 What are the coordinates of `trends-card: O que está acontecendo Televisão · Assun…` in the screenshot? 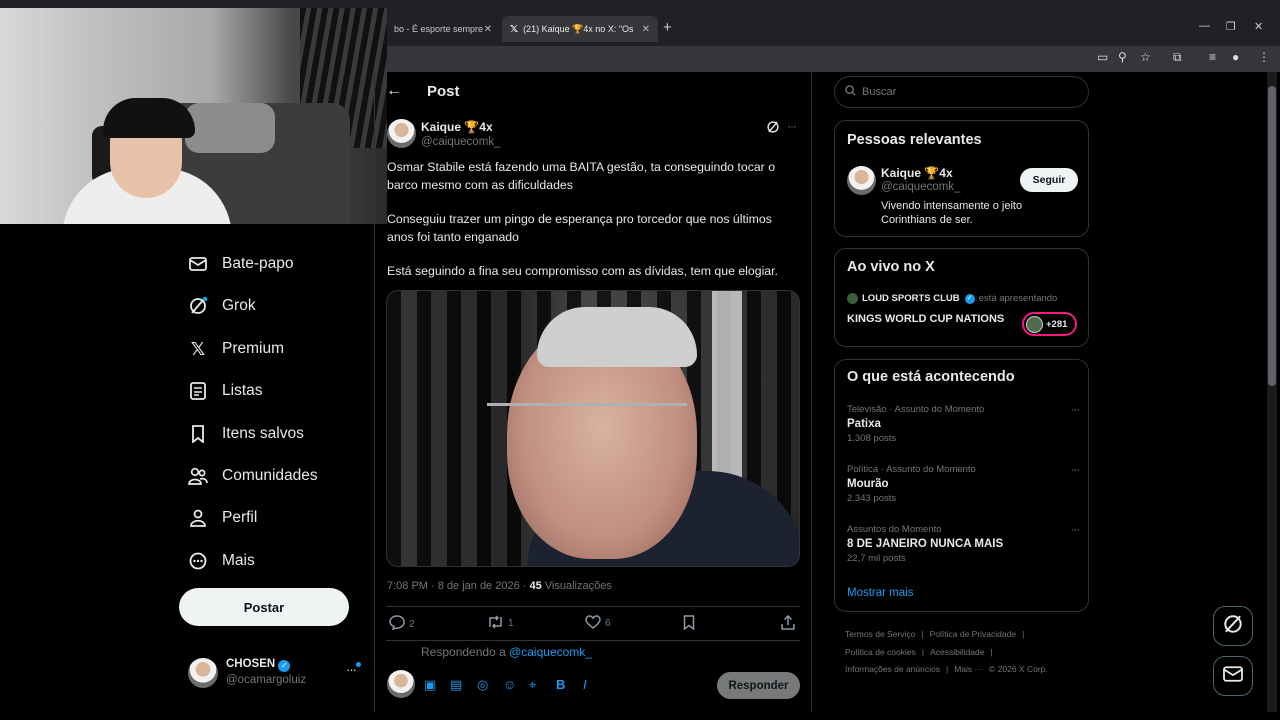 It's located at (961, 485).